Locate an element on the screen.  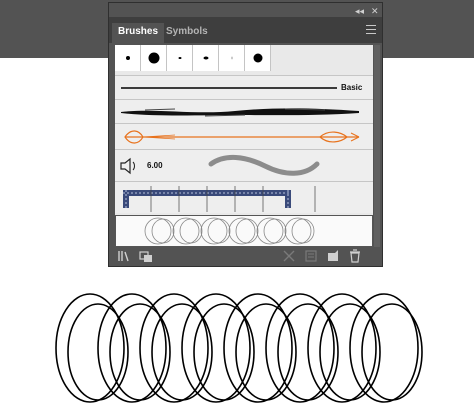
brush-dot-3-icon is located at coordinates (179, 58).